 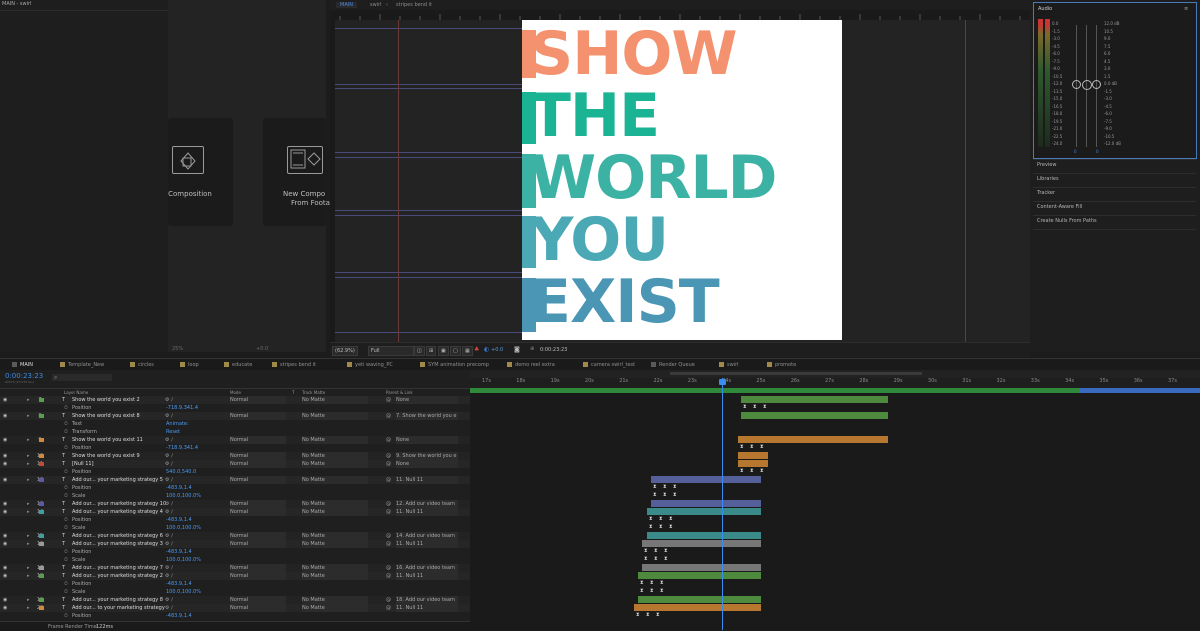 What do you see at coordinates (235, 408) in the screenshot?
I see `property-row: ⏱ Position -718.9,341.4` at bounding box center [235, 408].